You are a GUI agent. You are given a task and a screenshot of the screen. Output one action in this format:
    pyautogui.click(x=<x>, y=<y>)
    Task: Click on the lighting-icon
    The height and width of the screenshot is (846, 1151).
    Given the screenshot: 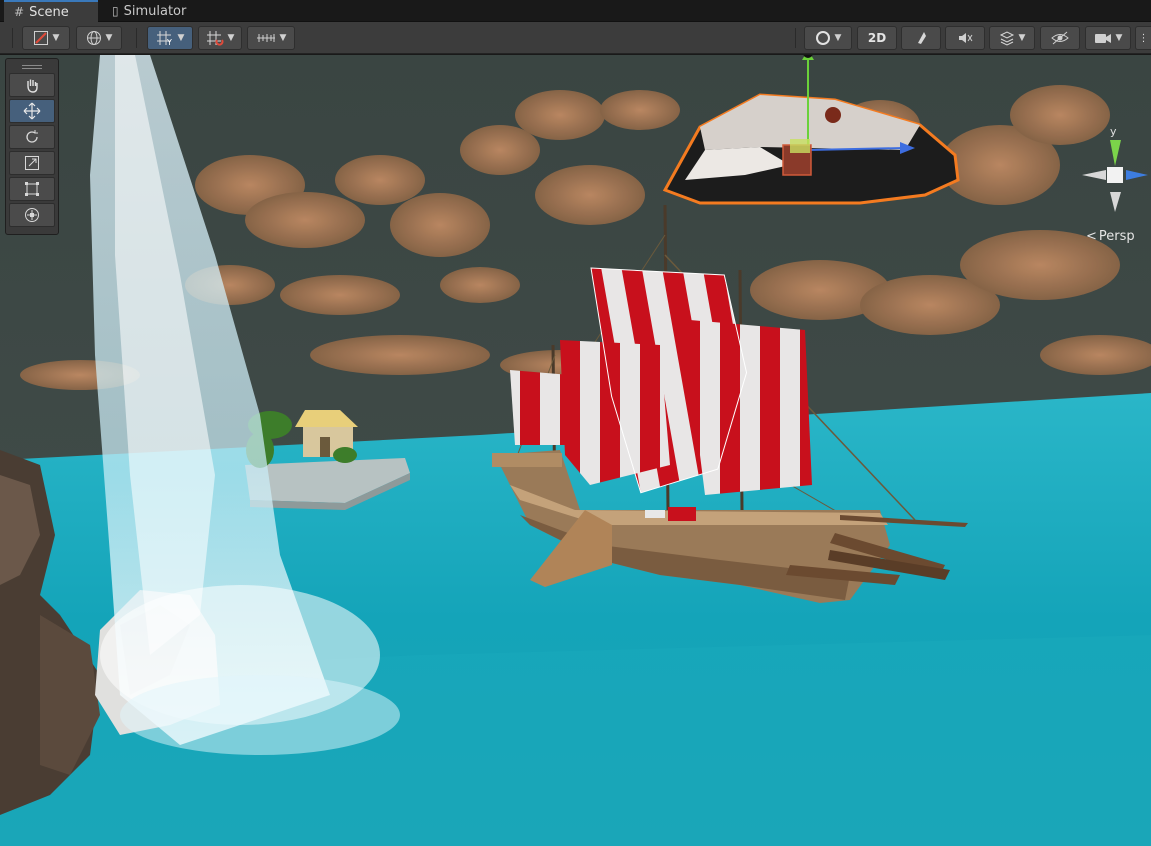 What is the action you would take?
    pyautogui.click(x=922, y=38)
    